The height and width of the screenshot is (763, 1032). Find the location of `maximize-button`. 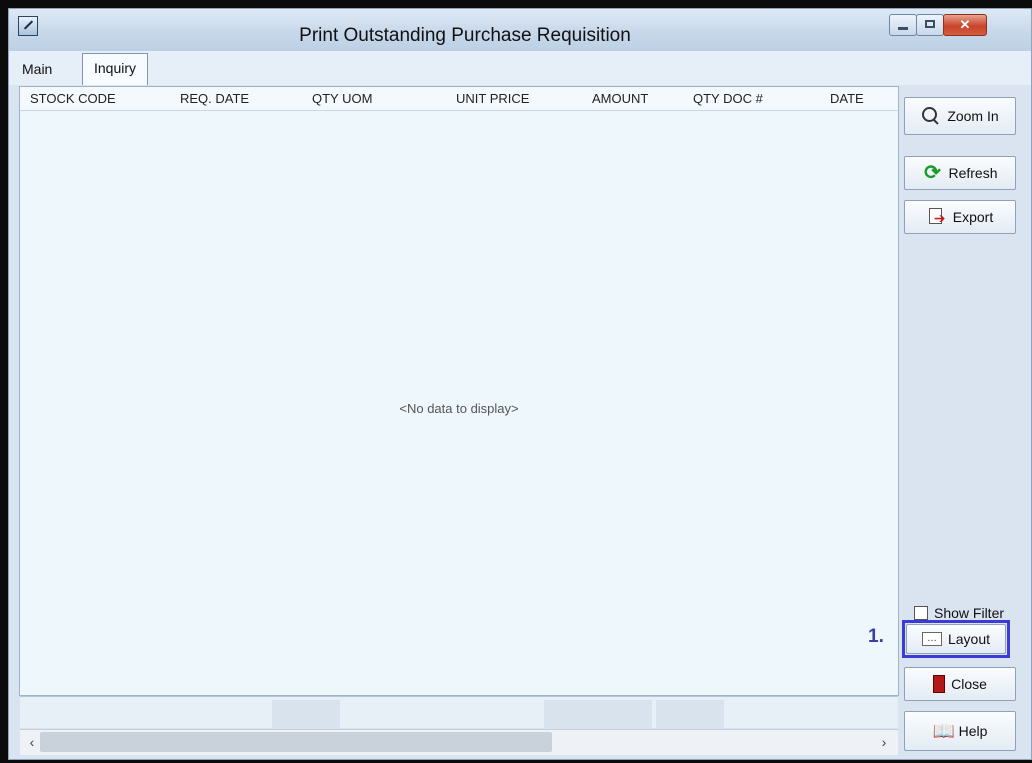

maximize-button is located at coordinates (930, 25).